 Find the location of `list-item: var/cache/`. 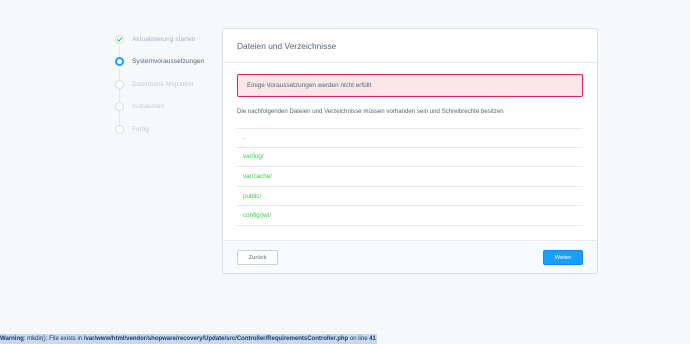

list-item: var/cache/ is located at coordinates (410, 177).